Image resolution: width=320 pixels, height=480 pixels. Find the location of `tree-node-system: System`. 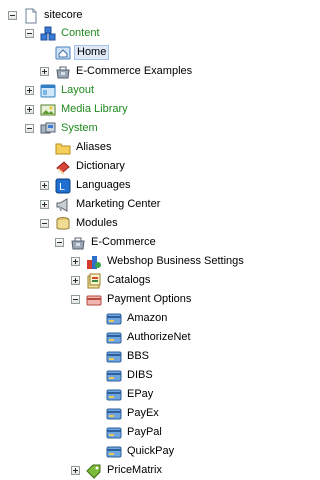

tree-node-system: System is located at coordinates (62, 128).